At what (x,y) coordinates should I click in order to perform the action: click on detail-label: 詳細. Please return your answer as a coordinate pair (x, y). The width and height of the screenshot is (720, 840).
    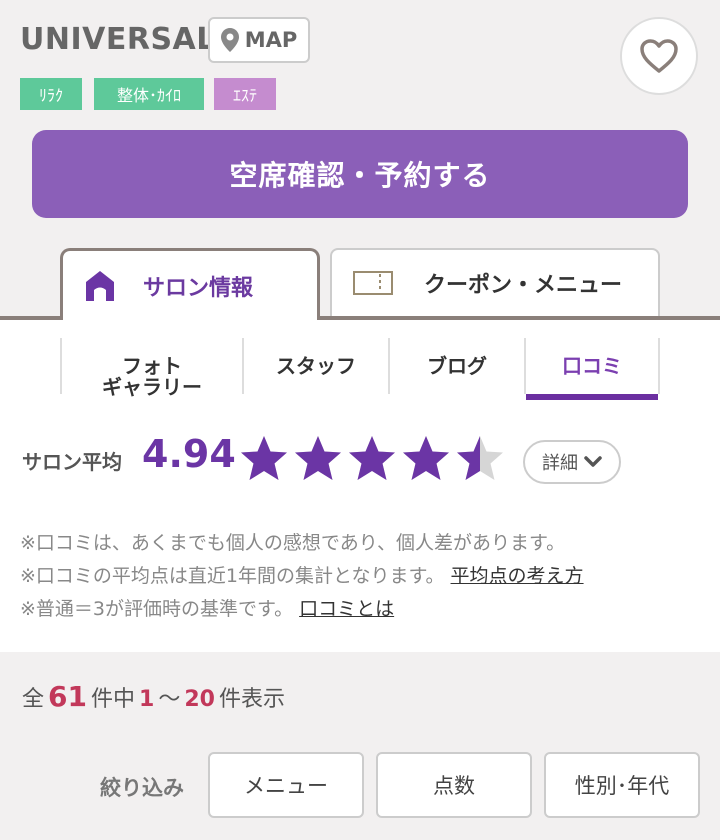
    Looking at the image, I should click on (560, 463).